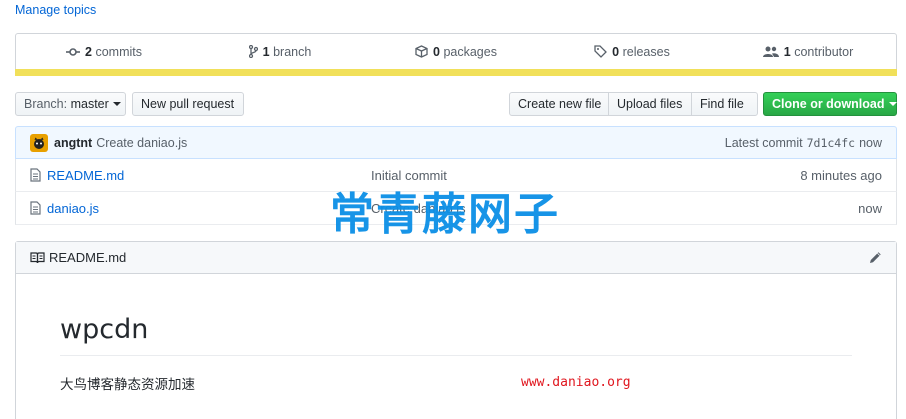 This screenshot has height=419, width=906. What do you see at coordinates (292, 51) in the screenshot?
I see `branches-label: branch` at bounding box center [292, 51].